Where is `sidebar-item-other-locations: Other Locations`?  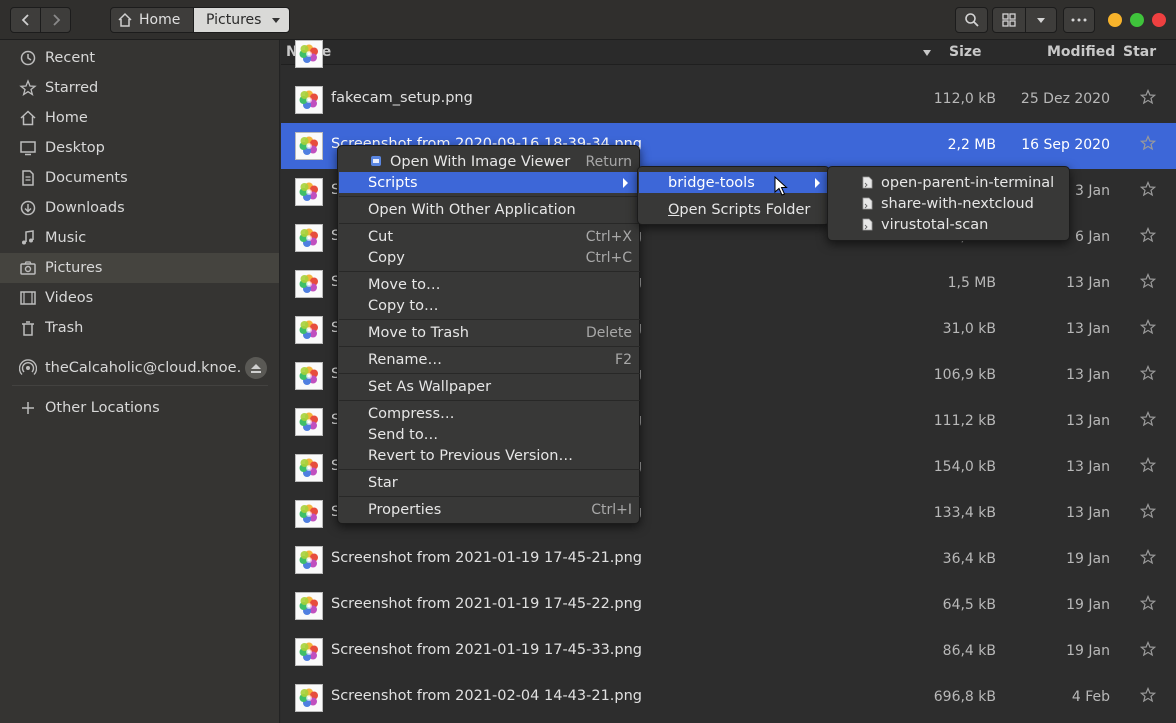
sidebar-item-other-locations: Other Locations is located at coordinates (139, 408).